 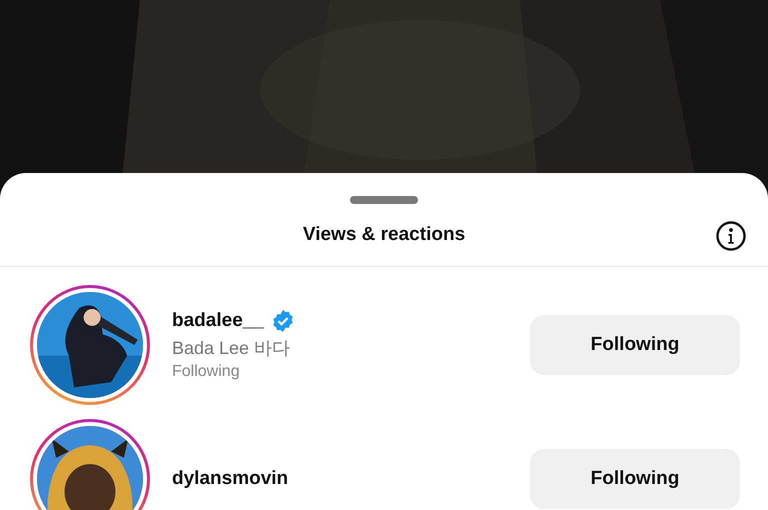 I want to click on verified-icon, so click(x=282, y=321).